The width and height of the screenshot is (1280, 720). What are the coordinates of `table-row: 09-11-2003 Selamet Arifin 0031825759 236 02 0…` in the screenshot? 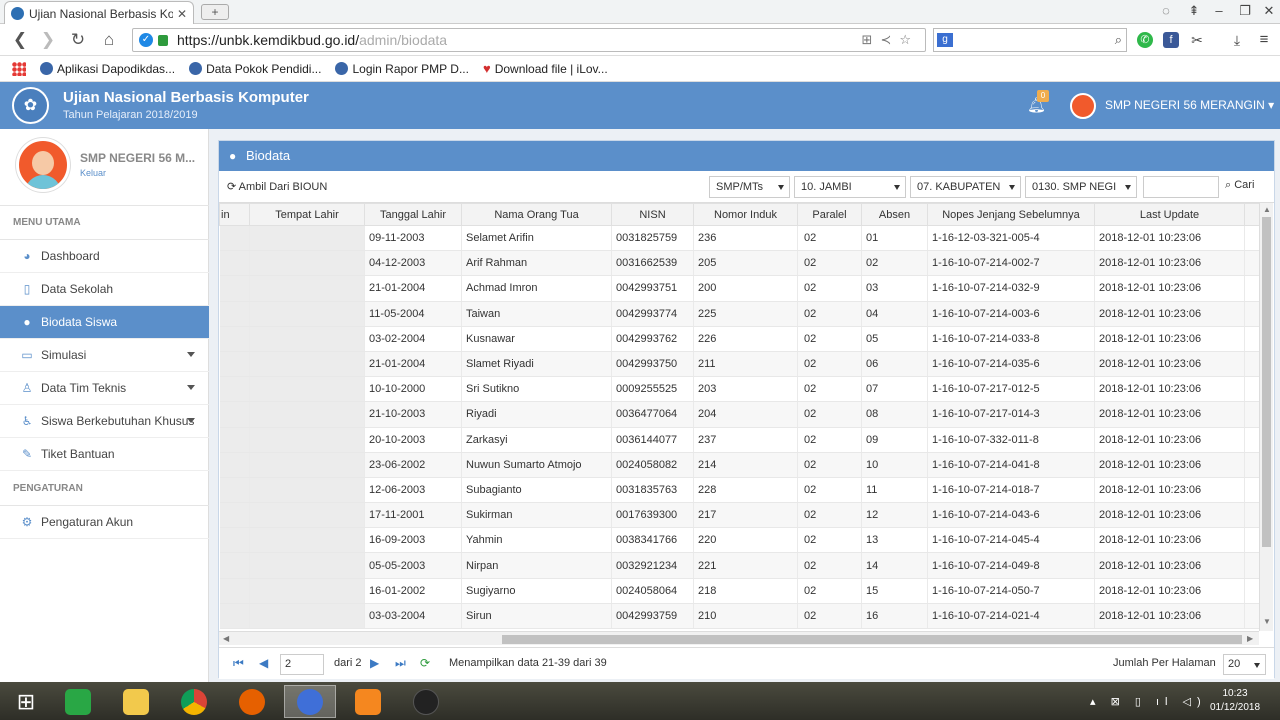 It's located at (742, 238).